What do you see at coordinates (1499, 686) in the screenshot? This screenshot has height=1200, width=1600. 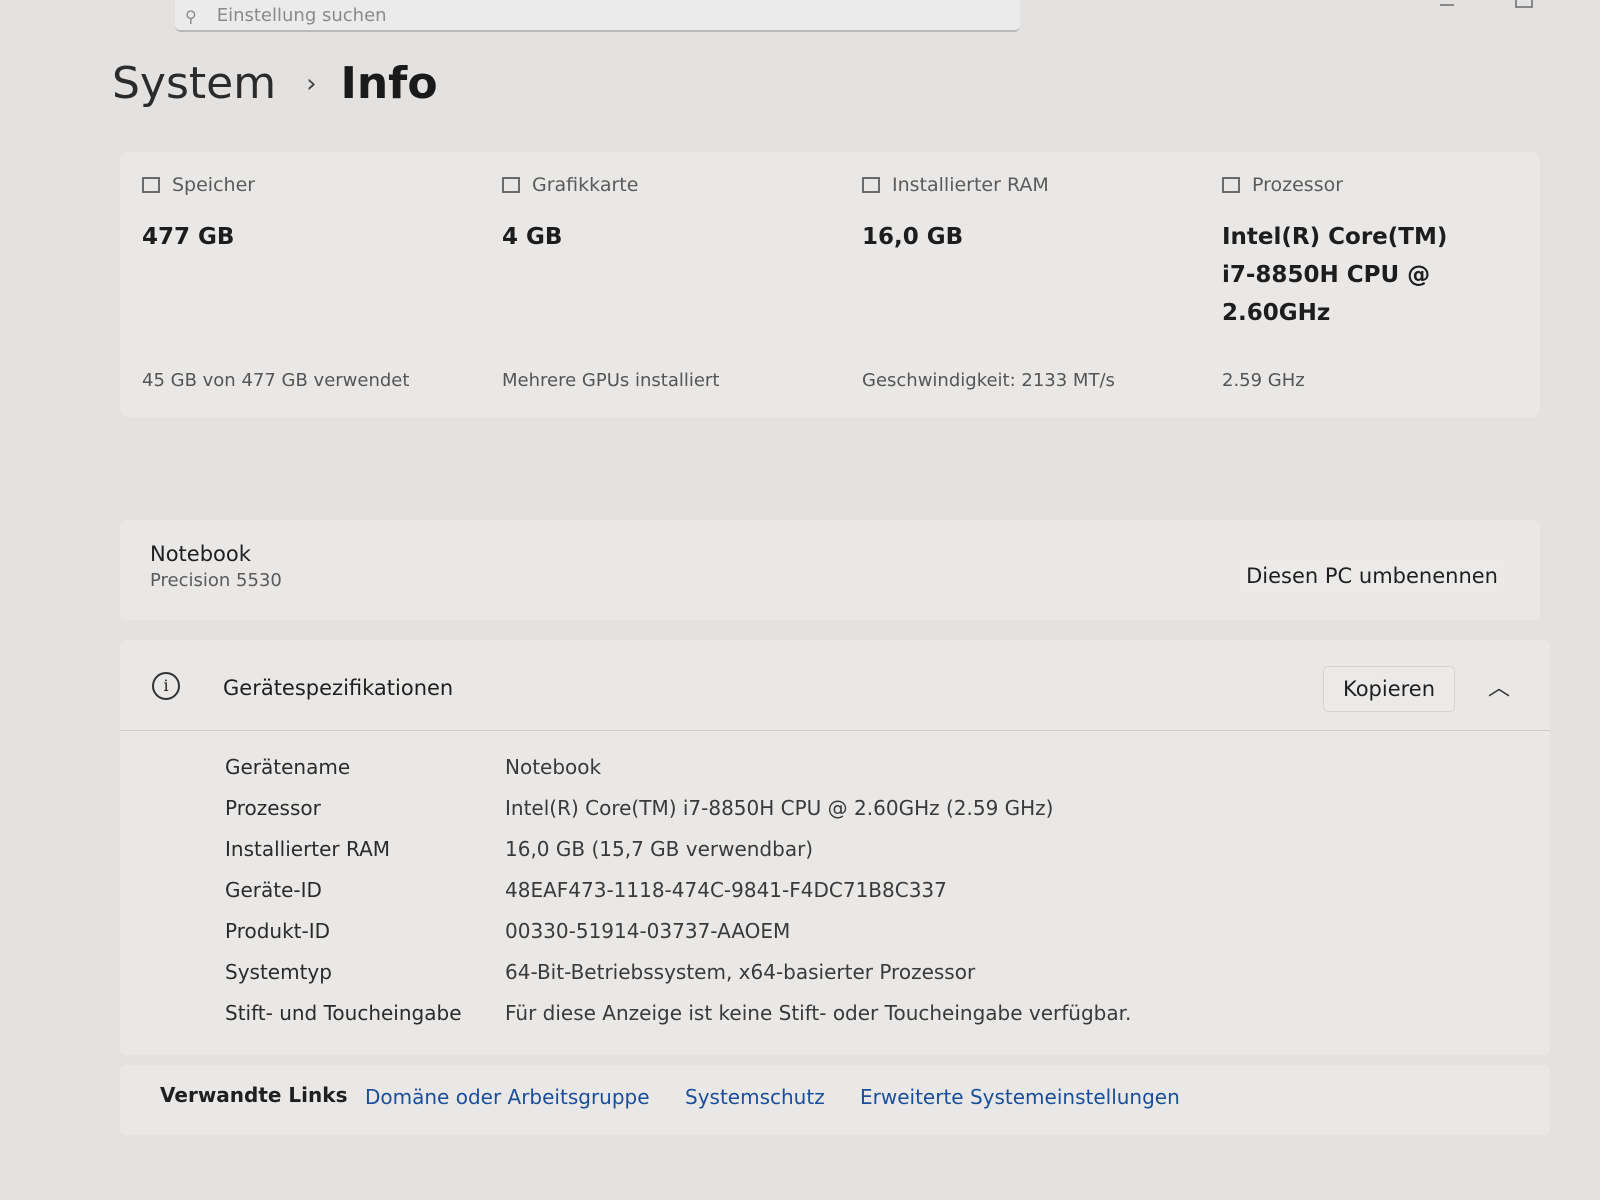 I see `chevron-up-icon: ︿` at bounding box center [1499, 686].